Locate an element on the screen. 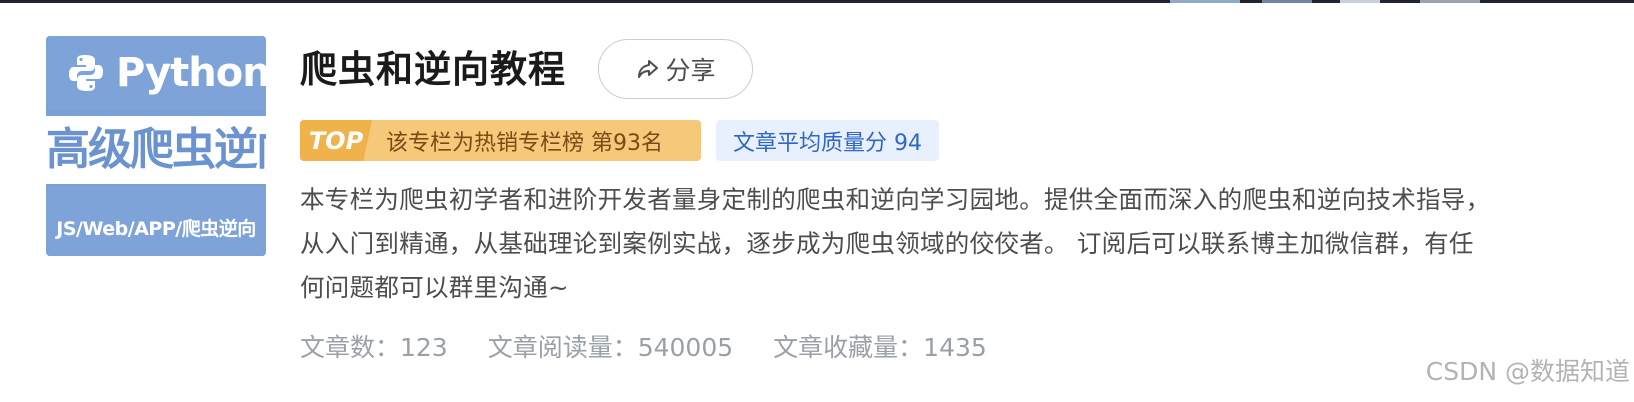 The height and width of the screenshot is (402, 1634). hot-ranking-text: 该专栏为热销专栏榜 第93名 is located at coordinates (524, 143).